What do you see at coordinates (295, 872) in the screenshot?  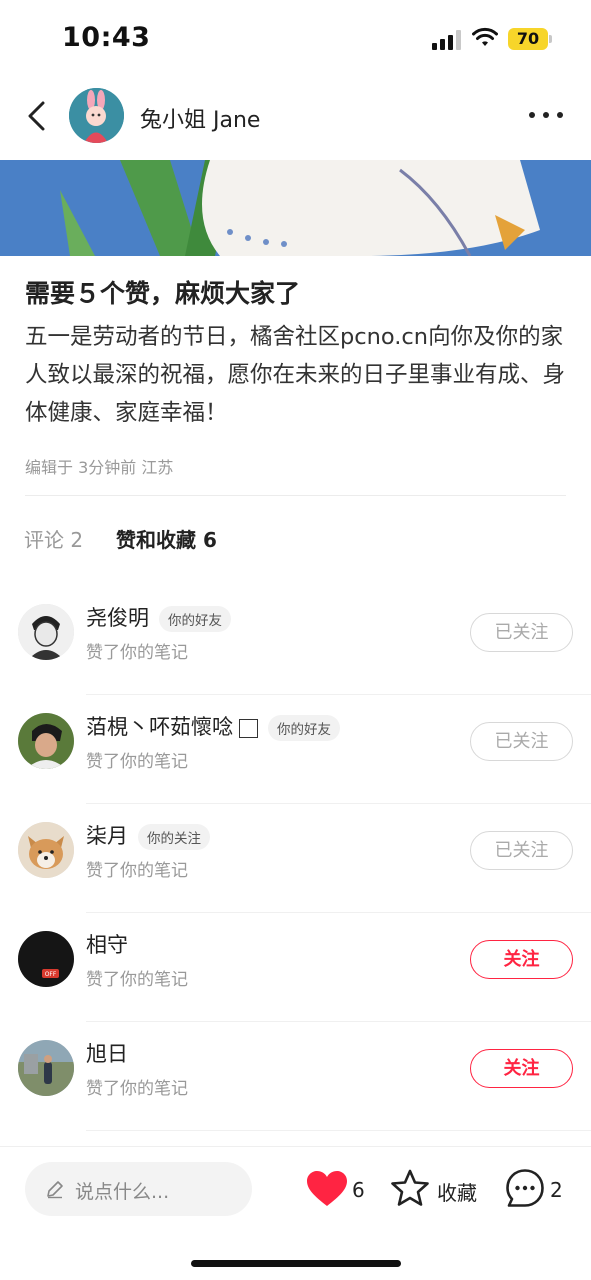 I see `list-item: 柒月 你的关注 赞了你的笔记 已关注` at bounding box center [295, 872].